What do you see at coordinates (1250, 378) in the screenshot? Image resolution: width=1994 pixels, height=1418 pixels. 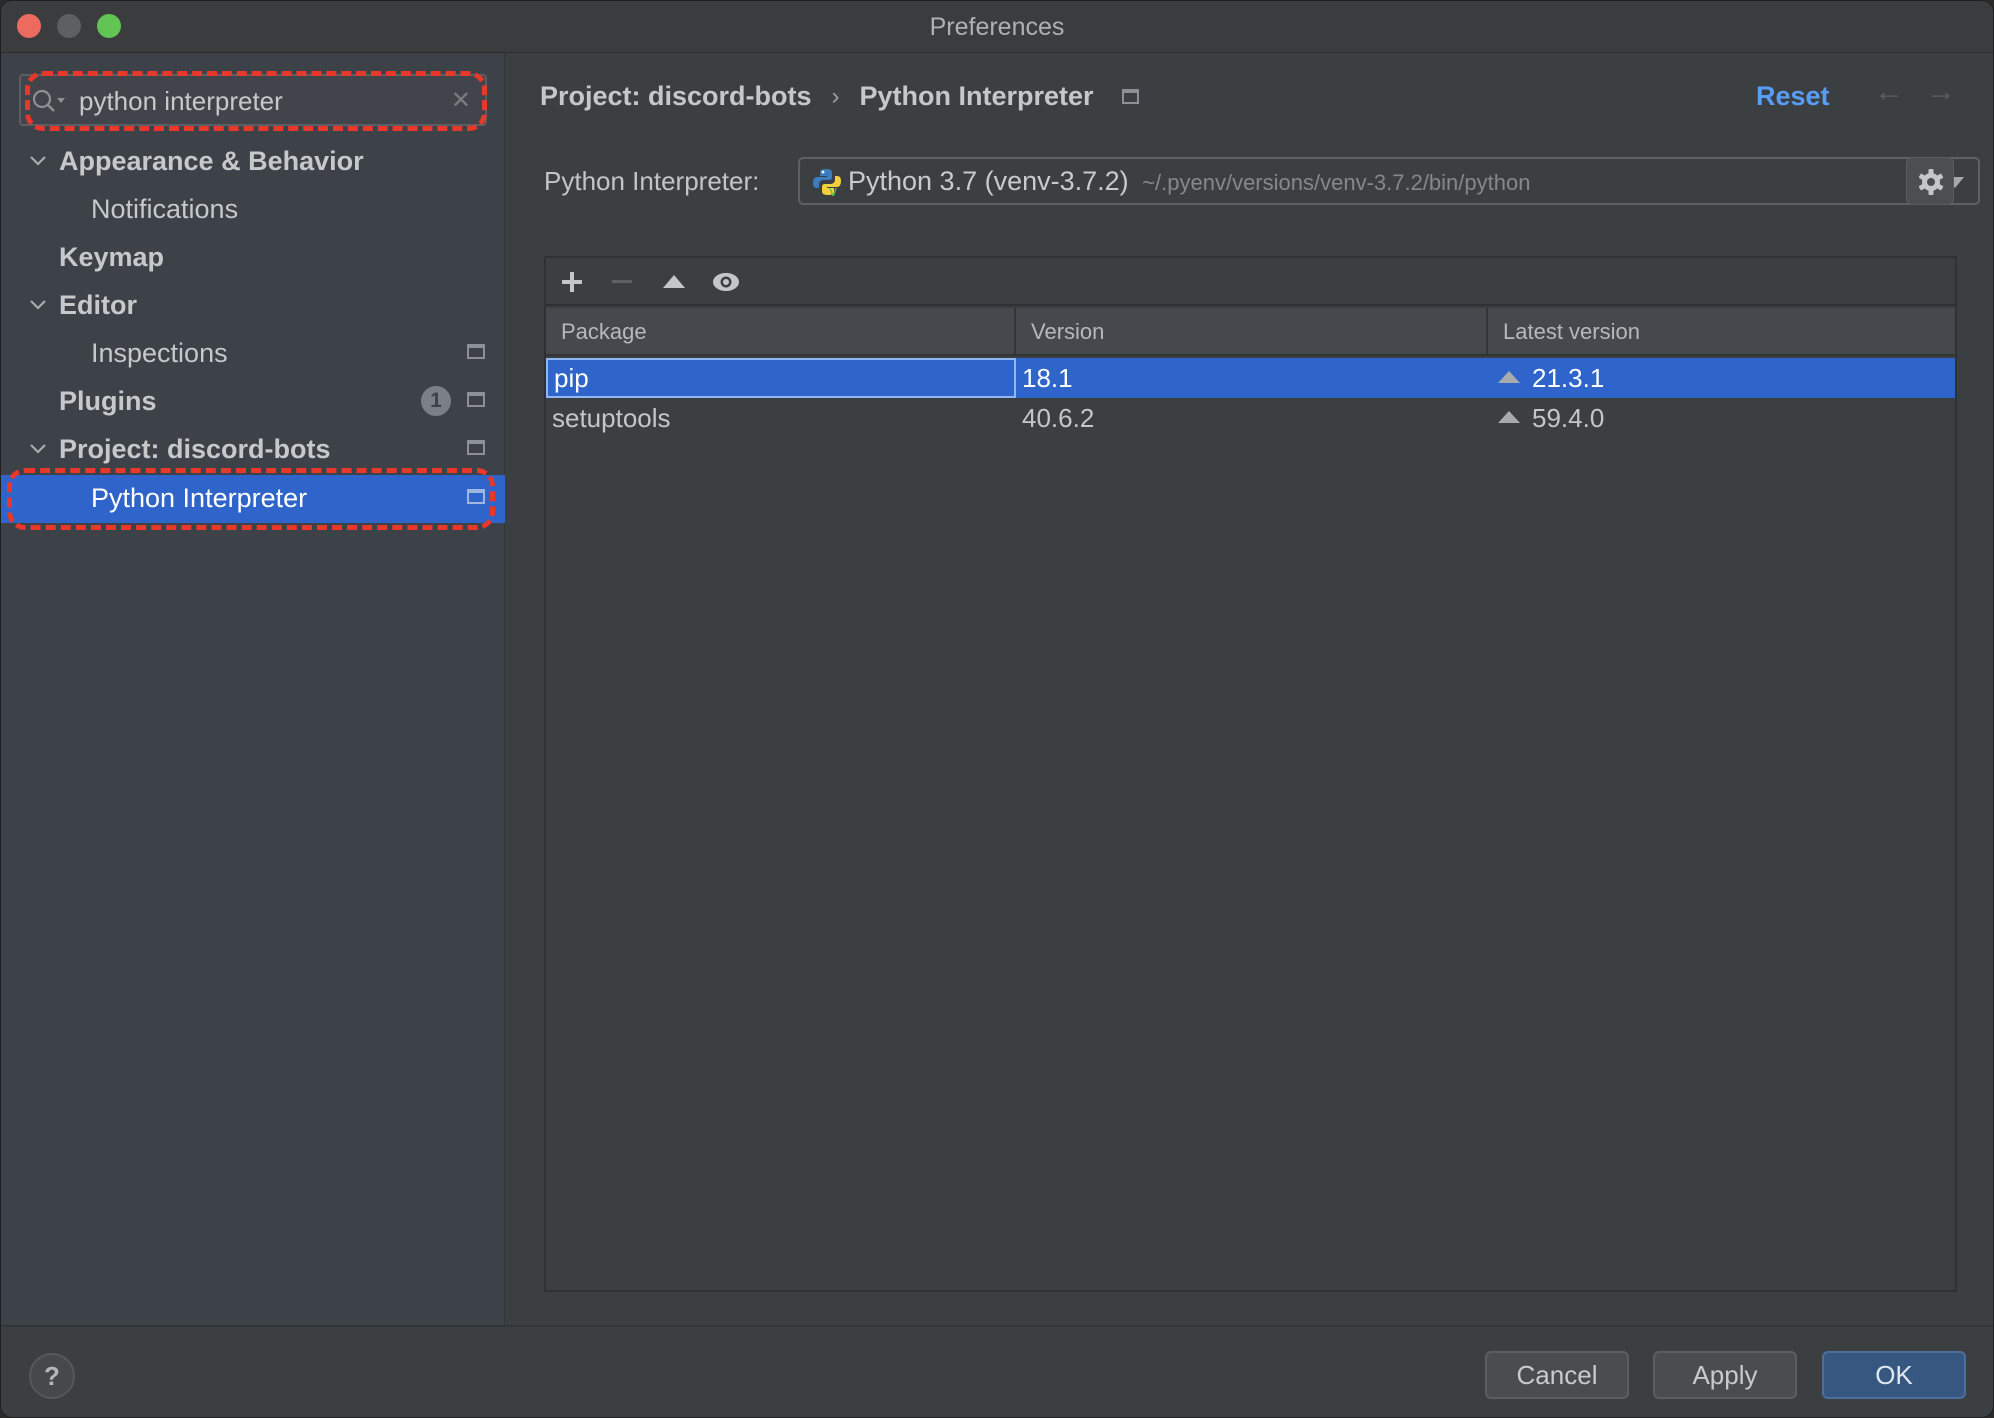 I see `table-row: pip 18.1 21.3.1` at bounding box center [1250, 378].